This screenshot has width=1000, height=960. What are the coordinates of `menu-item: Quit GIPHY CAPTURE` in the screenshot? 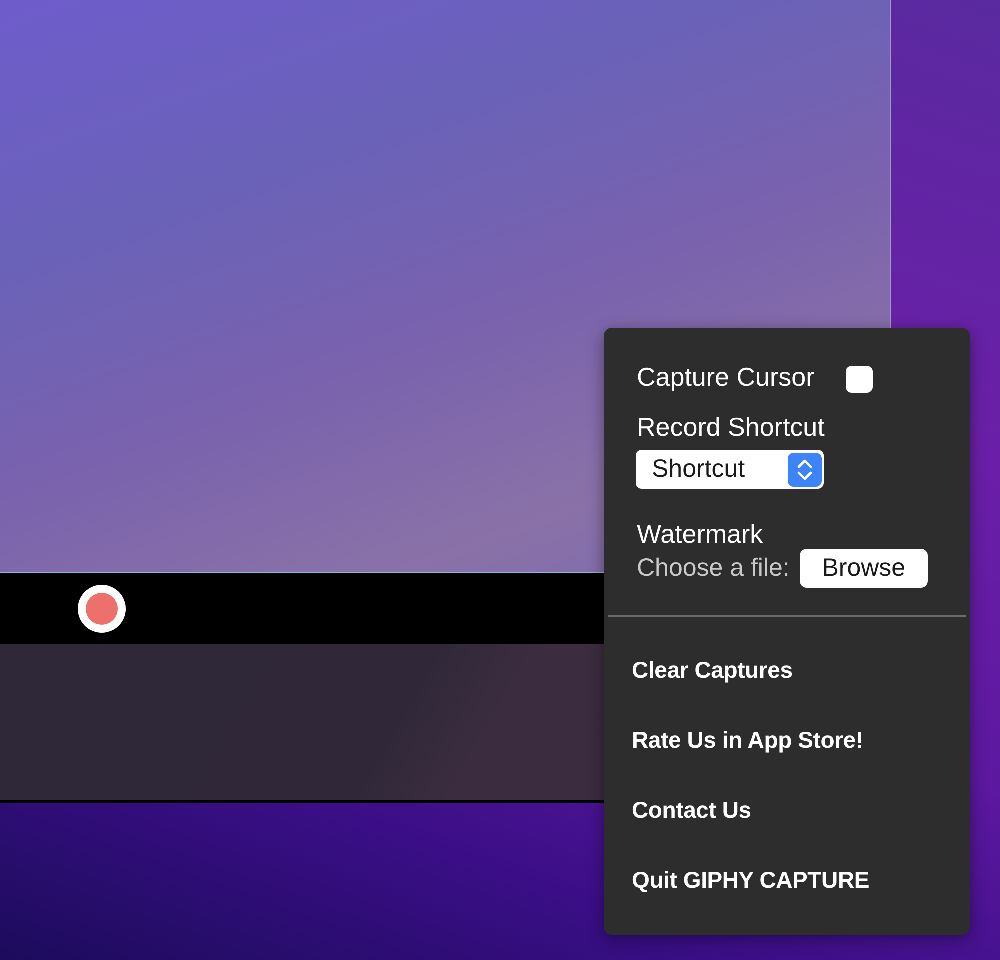 It's located at (787, 892).